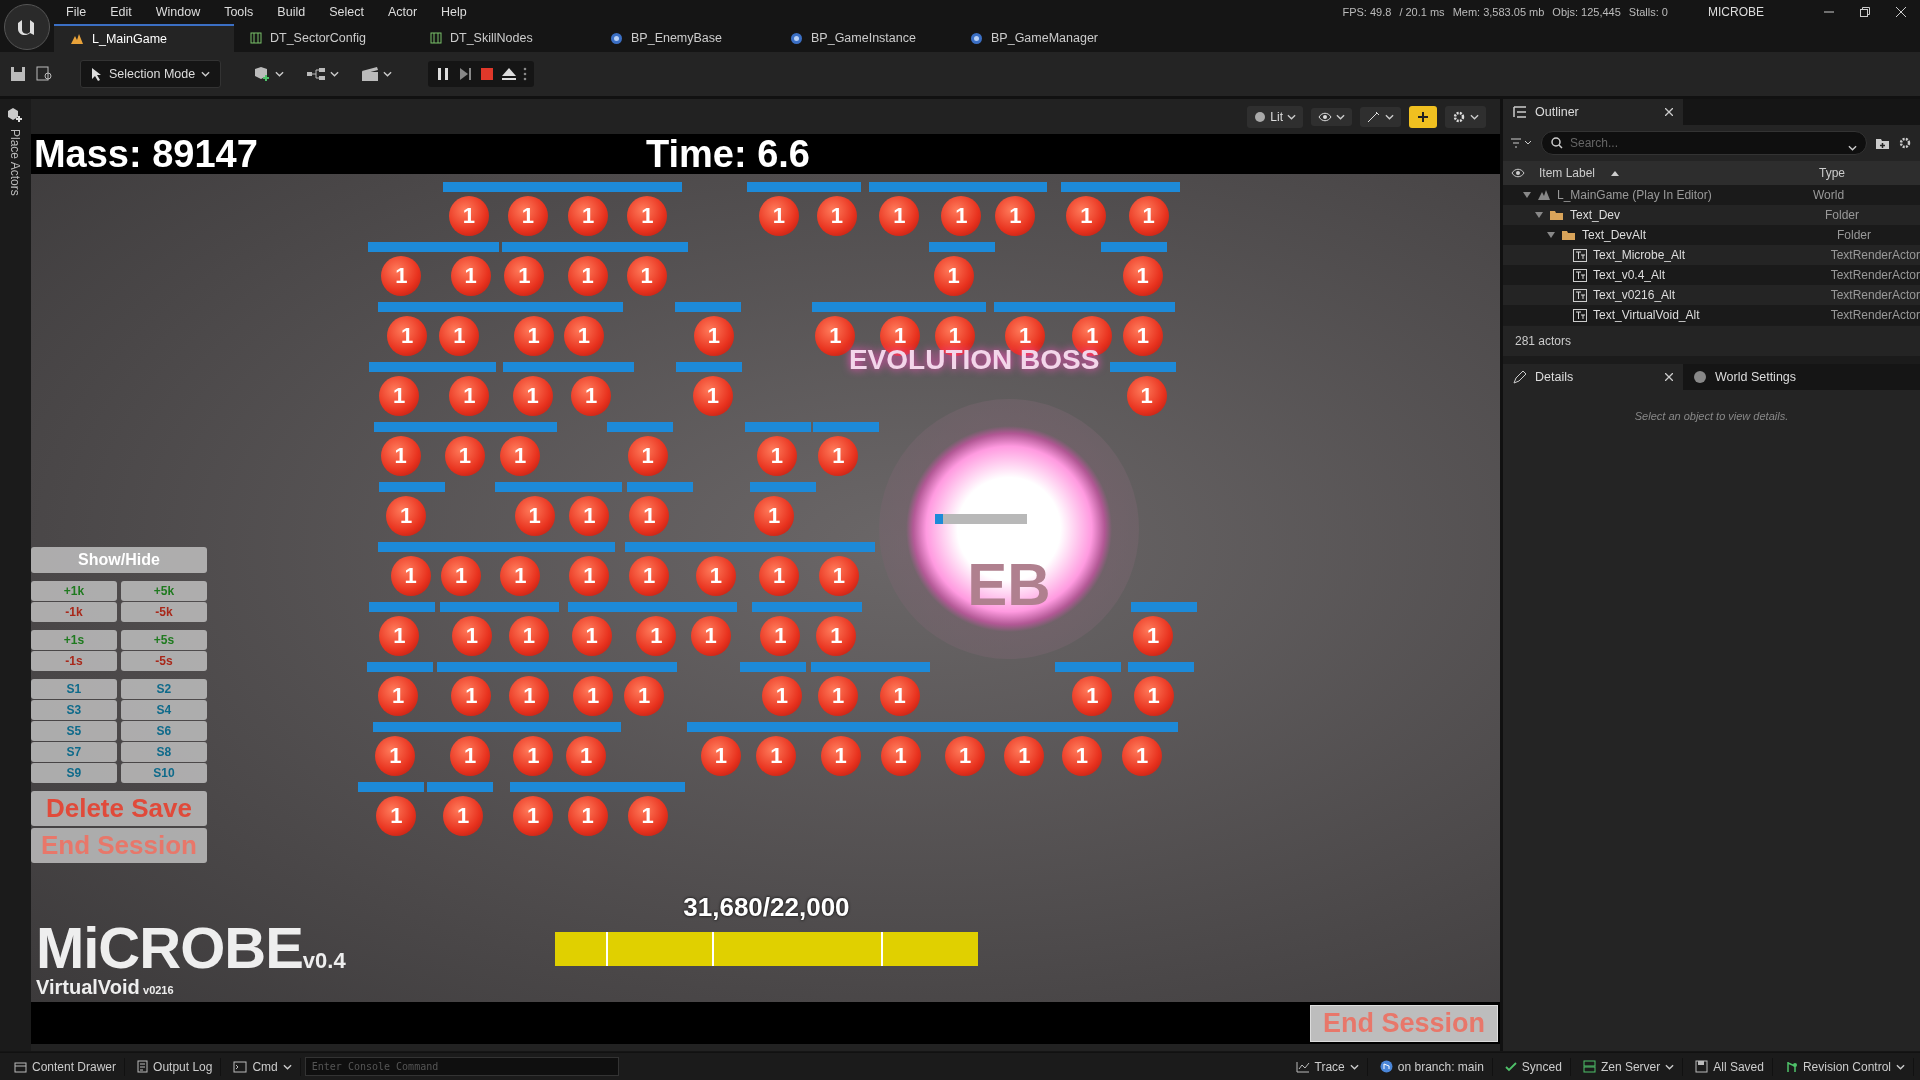 Image resolution: width=1920 pixels, height=1080 pixels. What do you see at coordinates (144, 38) in the screenshot?
I see `document-tab: L_MainGame` at bounding box center [144, 38].